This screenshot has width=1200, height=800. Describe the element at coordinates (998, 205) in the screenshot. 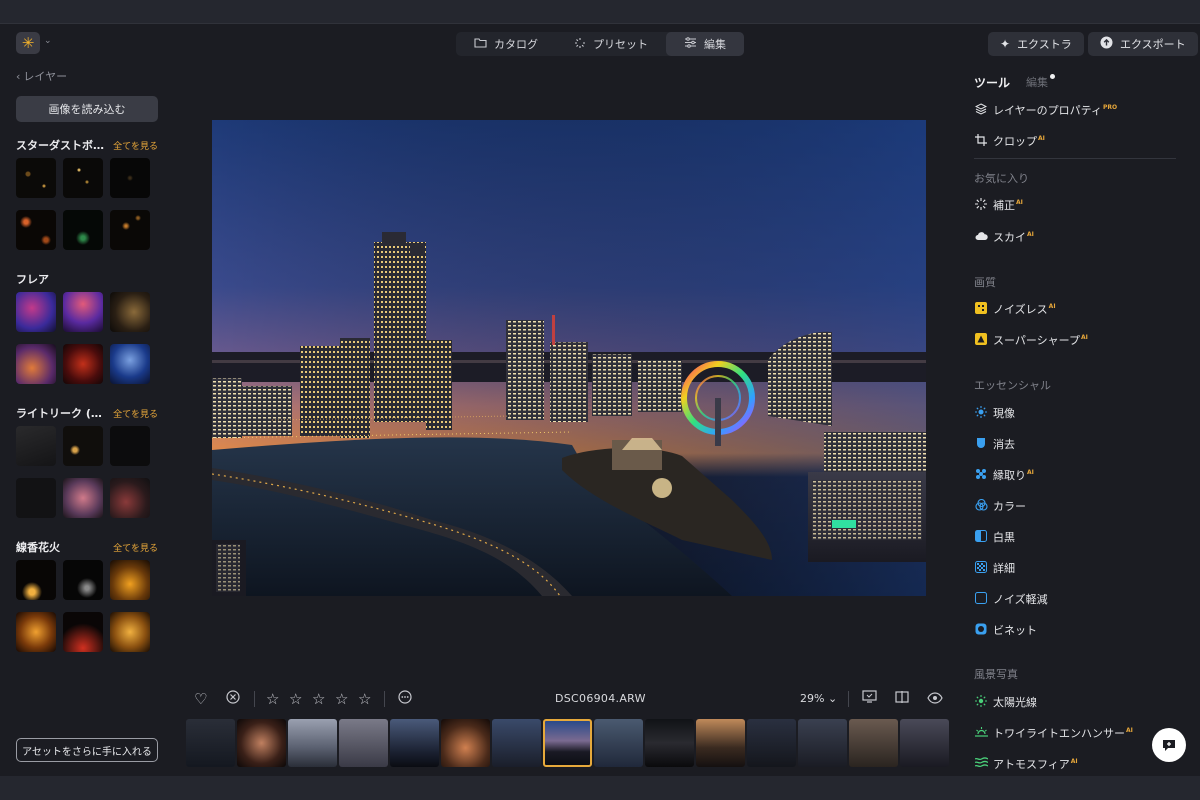

I see `tool-enhance: 補正AI` at that location.